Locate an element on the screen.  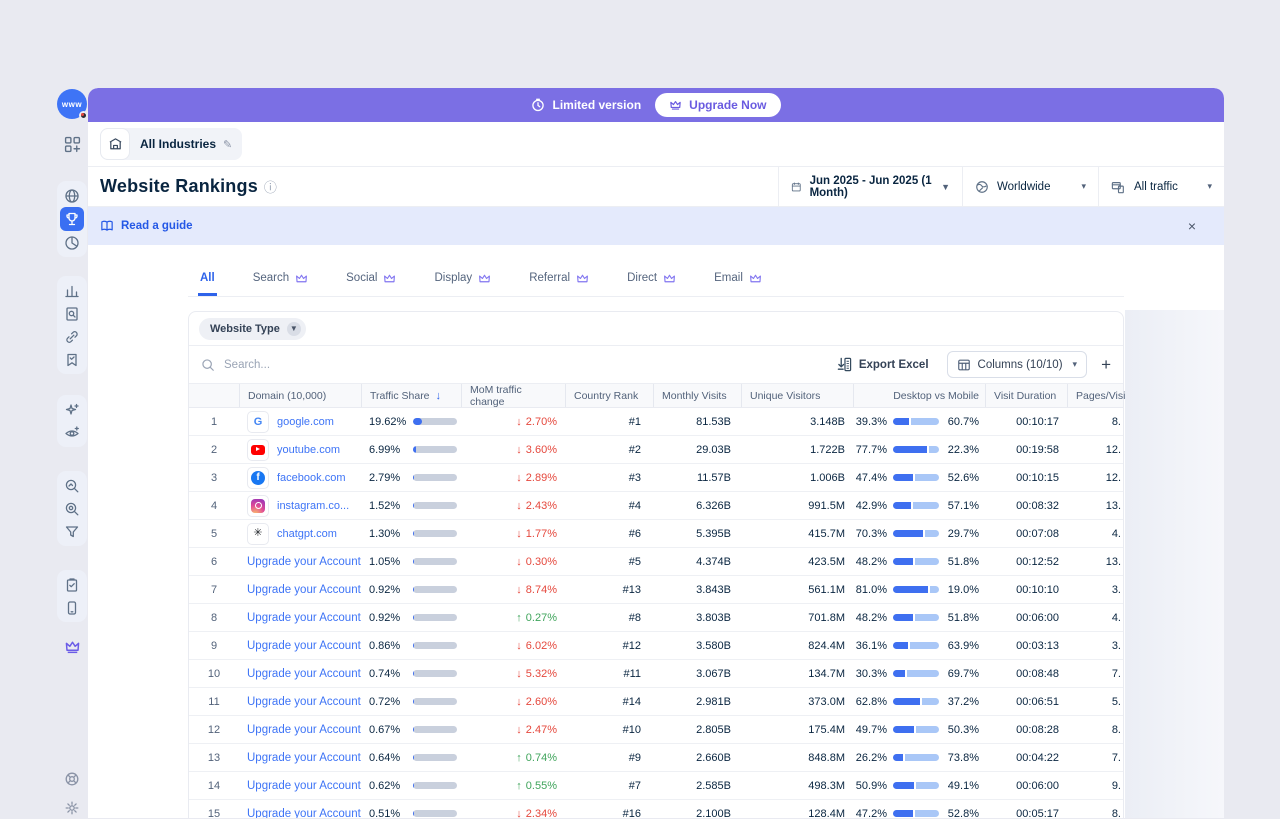
sparkles-plus-icon is located at coordinates (72, 409).